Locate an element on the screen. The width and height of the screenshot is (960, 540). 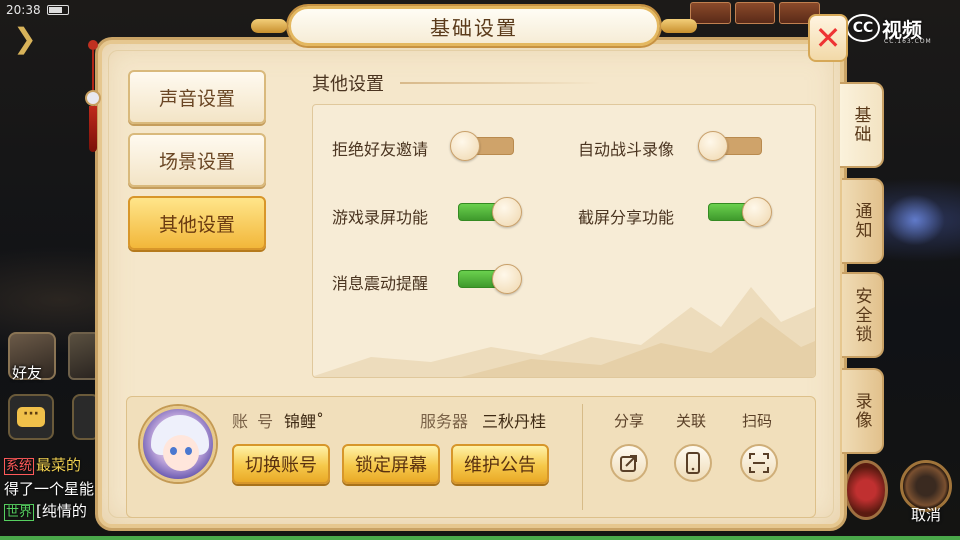
chat-line-text: 得了一个星能 is located at coordinates (49, 489).